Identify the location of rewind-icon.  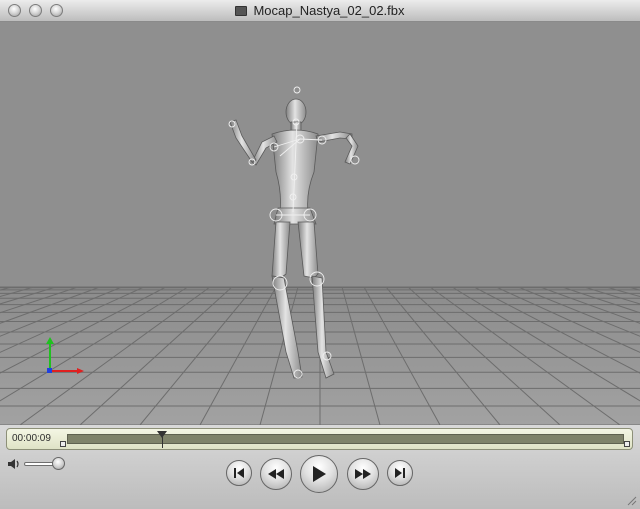
(276, 474).